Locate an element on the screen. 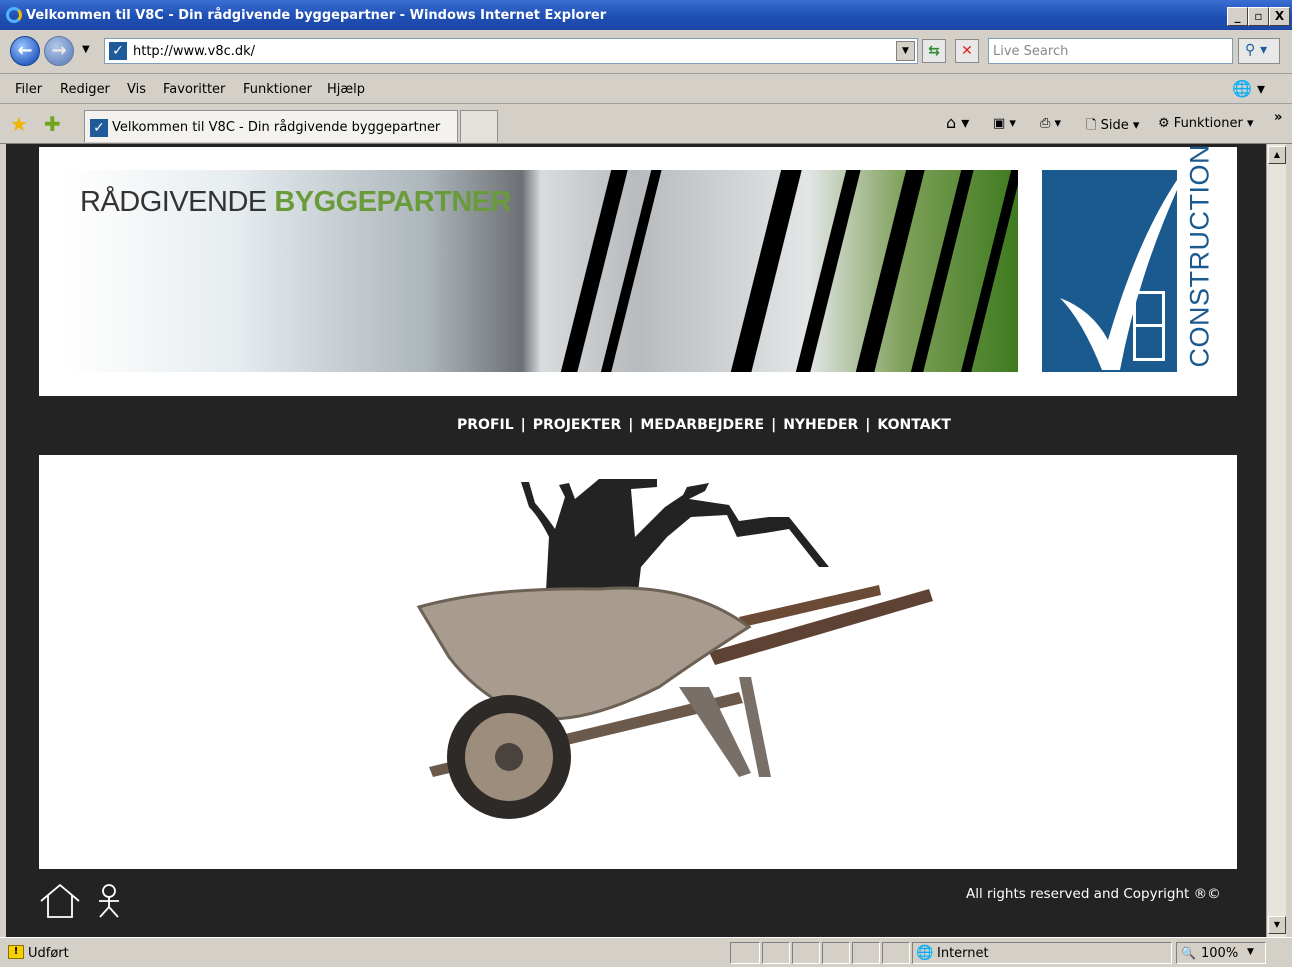 This screenshot has height=967, width=1292. toolbar-options-icon: 🌐 ▾ is located at coordinates (1248, 88).